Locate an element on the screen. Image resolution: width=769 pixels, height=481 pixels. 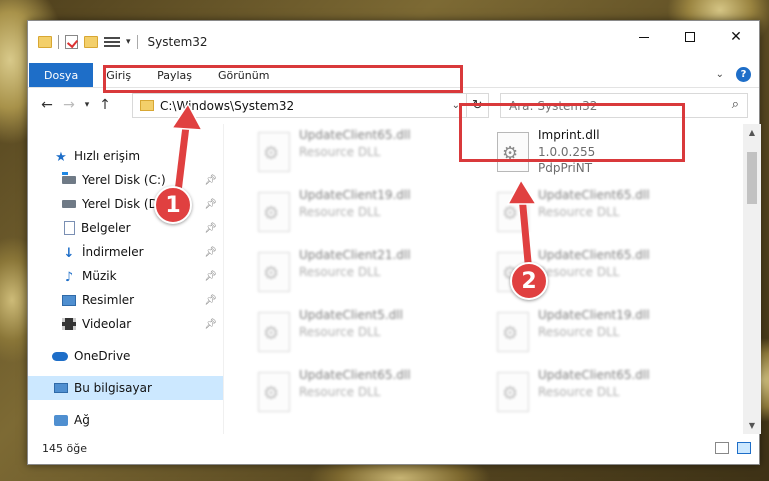
chevron-down-icon: ▾ is located at coordinates (128, 42).